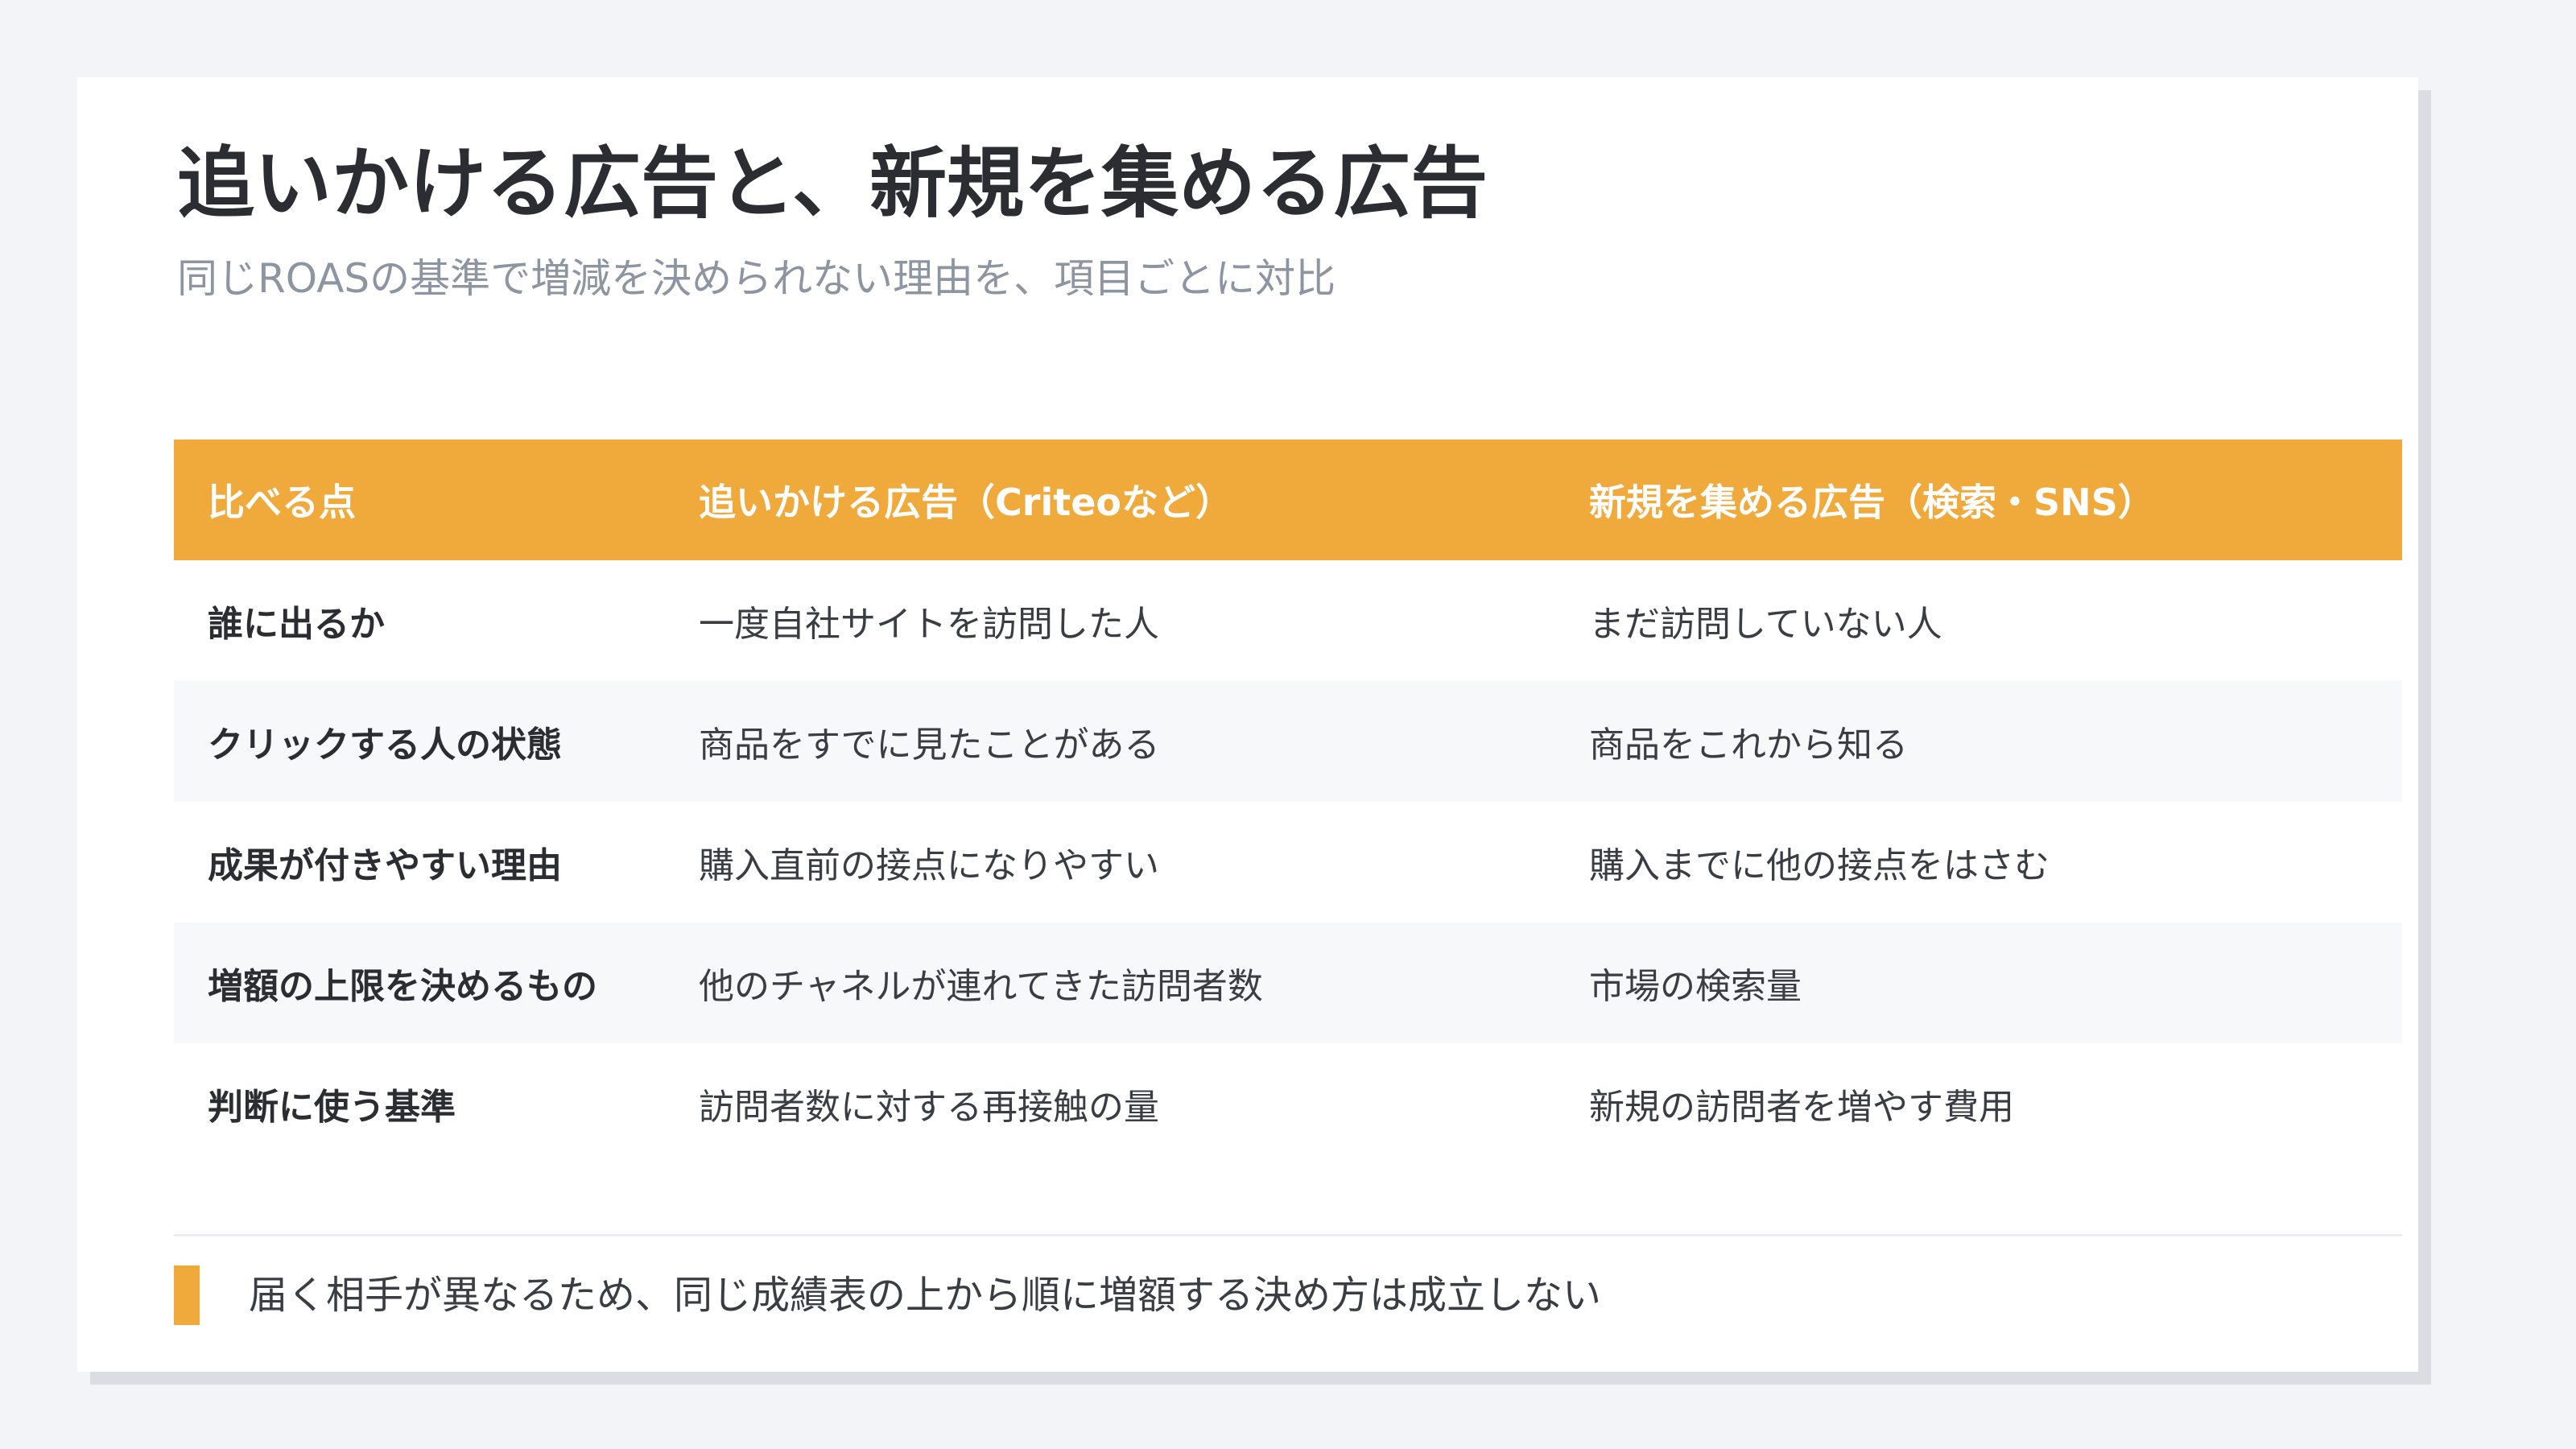 The width and height of the screenshot is (2576, 1449). Describe the element at coordinates (1872, 503) in the screenshot. I see `header-acquisition-ads: 新規を集める広告（検索・SNS）` at that location.